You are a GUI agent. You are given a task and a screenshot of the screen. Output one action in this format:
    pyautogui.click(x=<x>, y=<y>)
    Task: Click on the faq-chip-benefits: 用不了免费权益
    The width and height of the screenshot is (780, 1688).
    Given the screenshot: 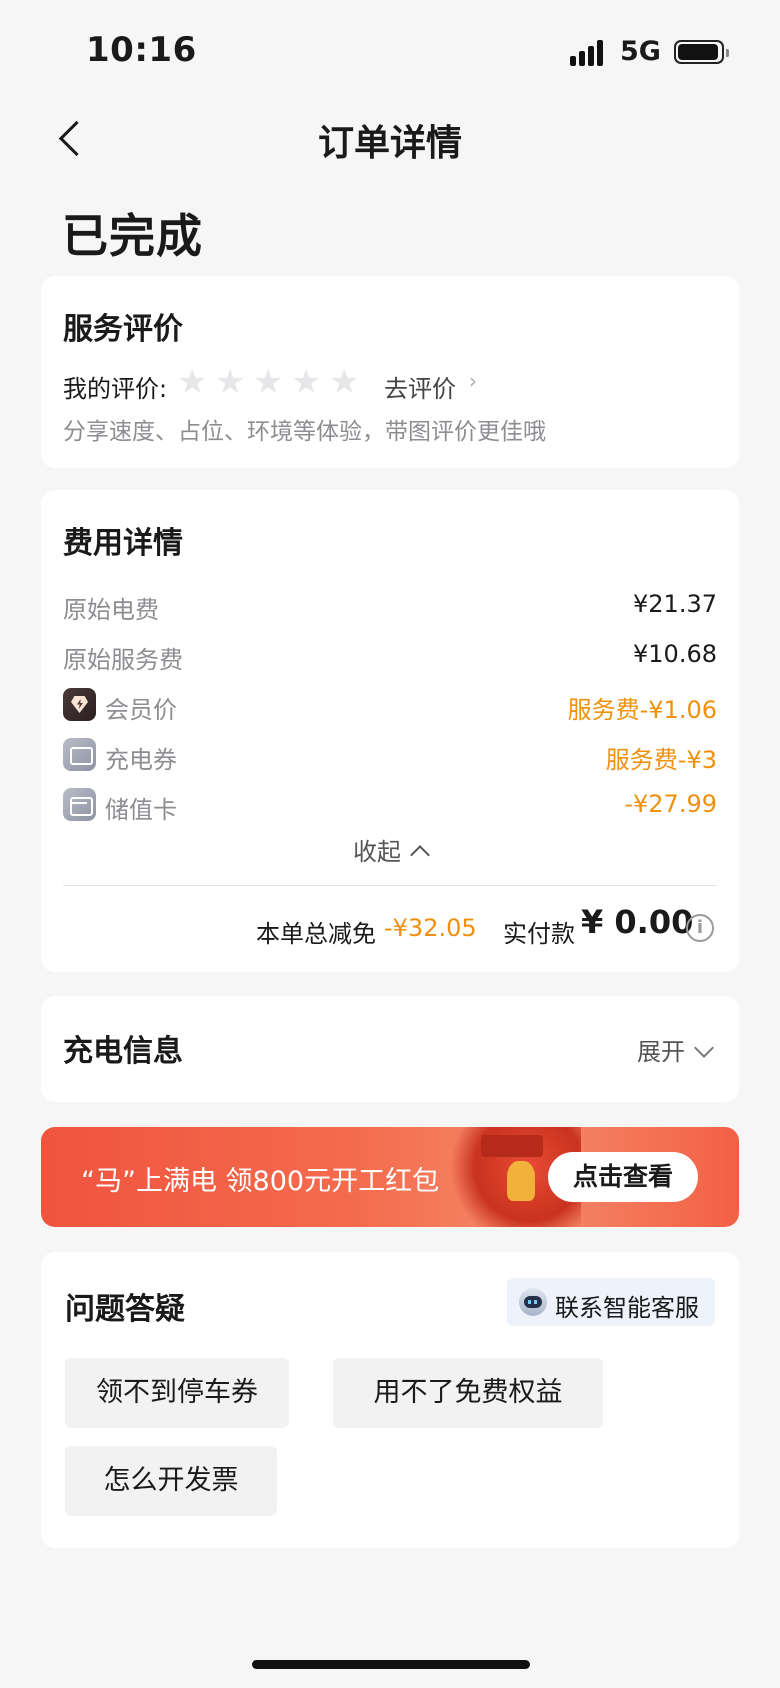 What is the action you would take?
    pyautogui.click(x=468, y=1393)
    